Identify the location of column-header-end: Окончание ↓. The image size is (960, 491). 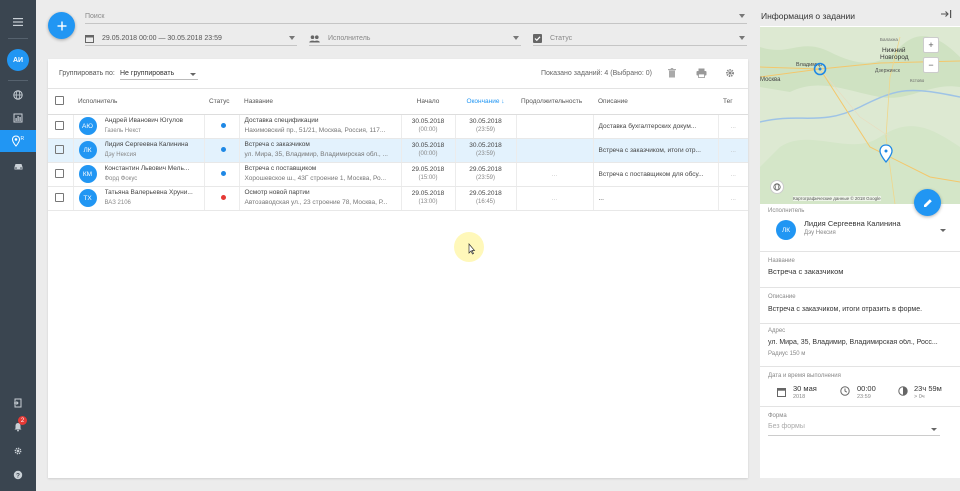
(485, 102).